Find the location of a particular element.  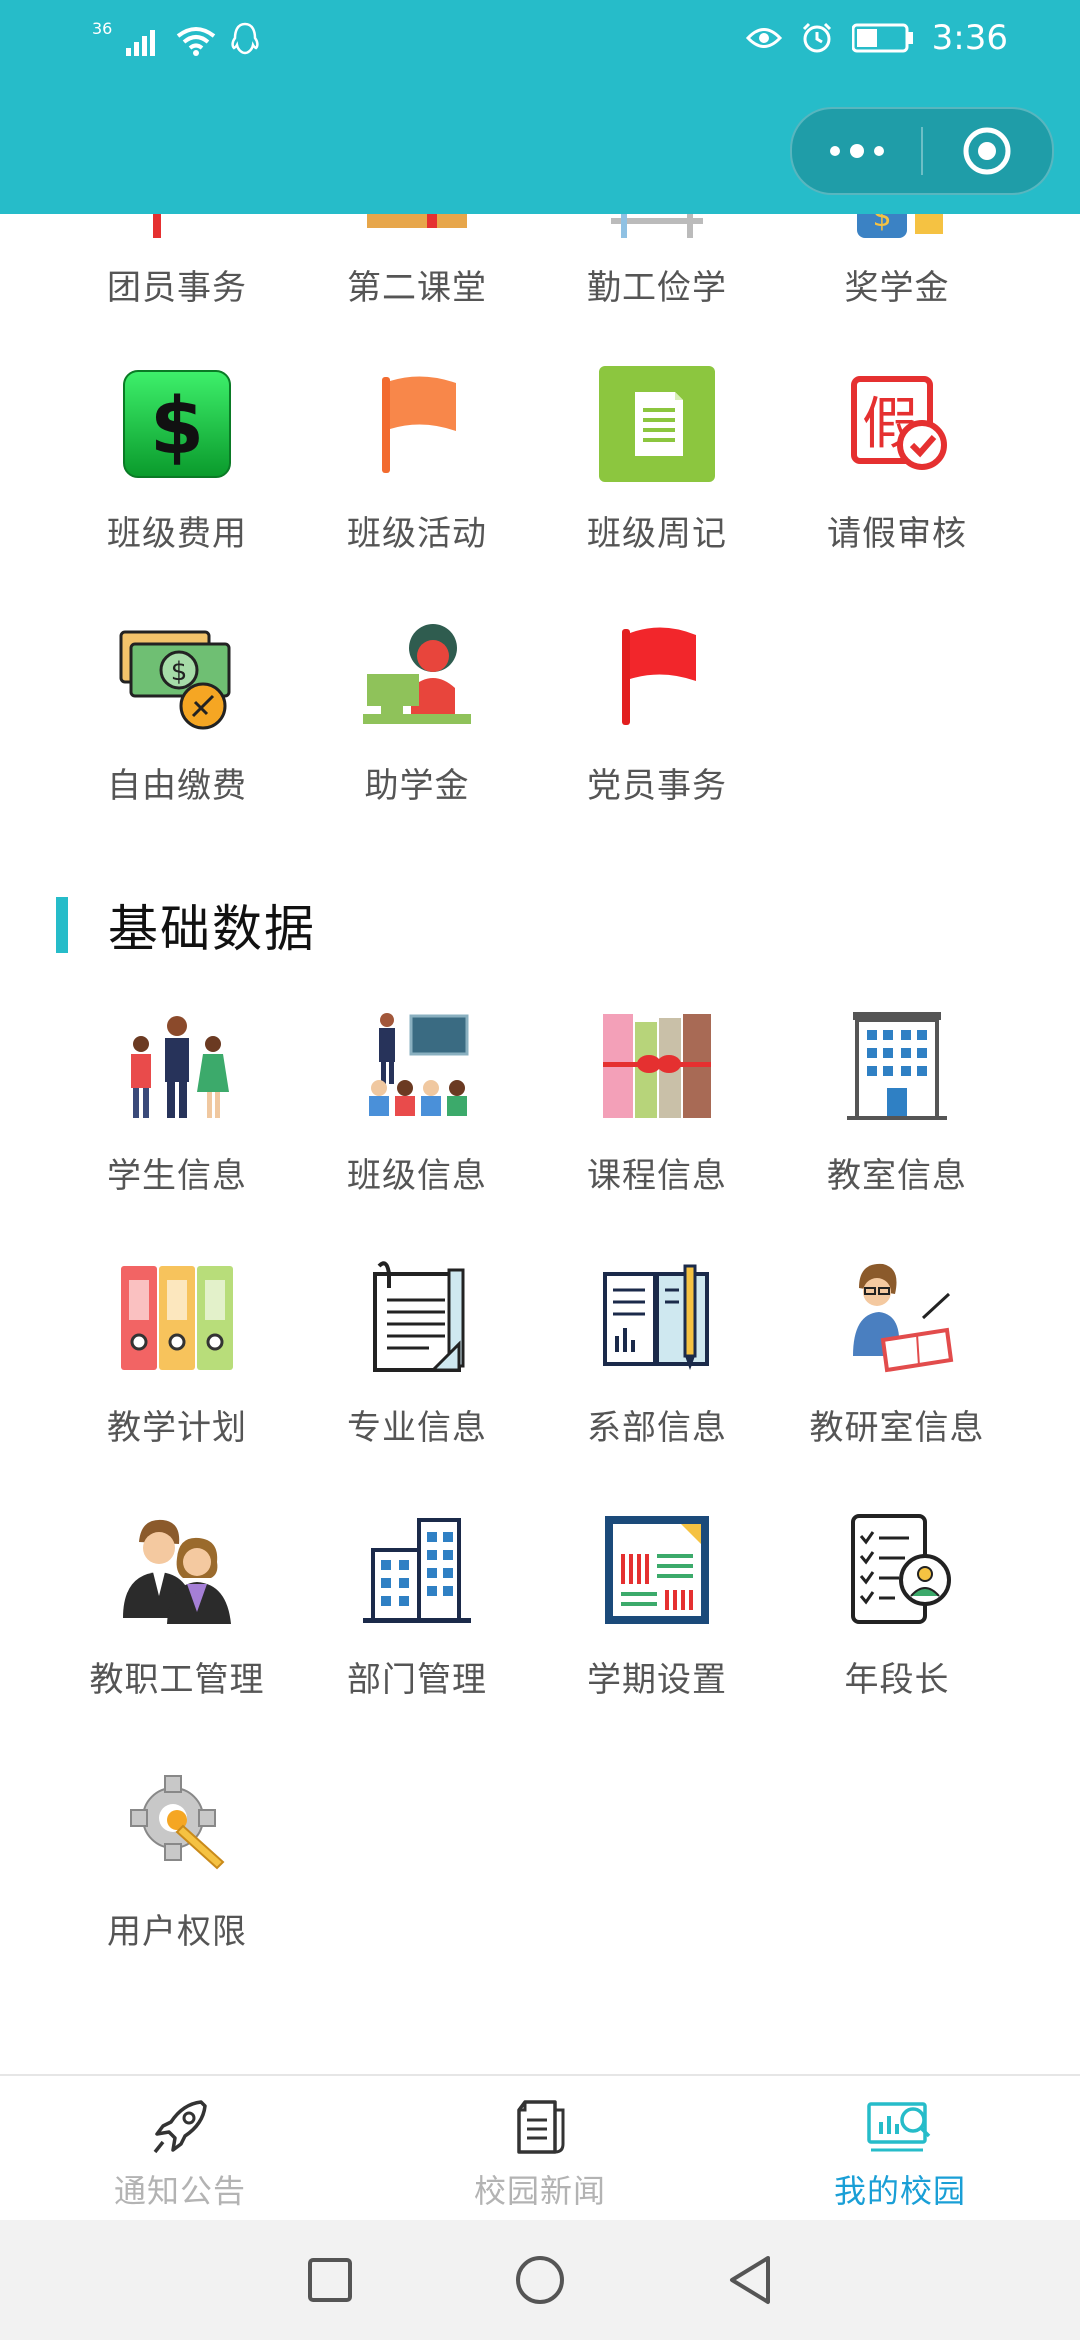

binders-icon is located at coordinates (177, 1318).